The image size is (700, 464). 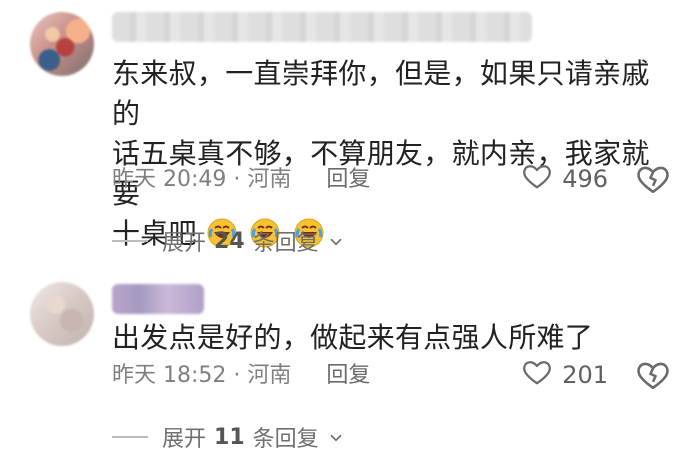 What do you see at coordinates (353, 337) in the screenshot?
I see `comment-text-line-1: 出发点是好的，做起来有点强人所难了` at bounding box center [353, 337].